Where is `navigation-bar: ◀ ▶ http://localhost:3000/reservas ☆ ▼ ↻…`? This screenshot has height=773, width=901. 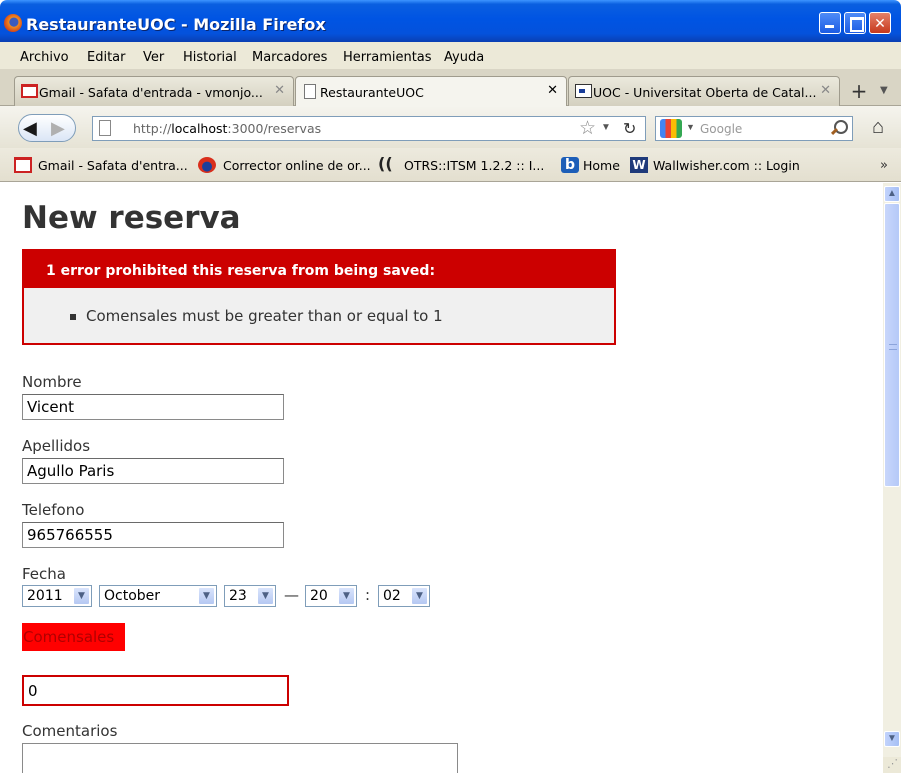
navigation-bar: ◀ ▶ http://localhost:3000/reservas ☆ ▼ ↻… is located at coordinates (450, 127).